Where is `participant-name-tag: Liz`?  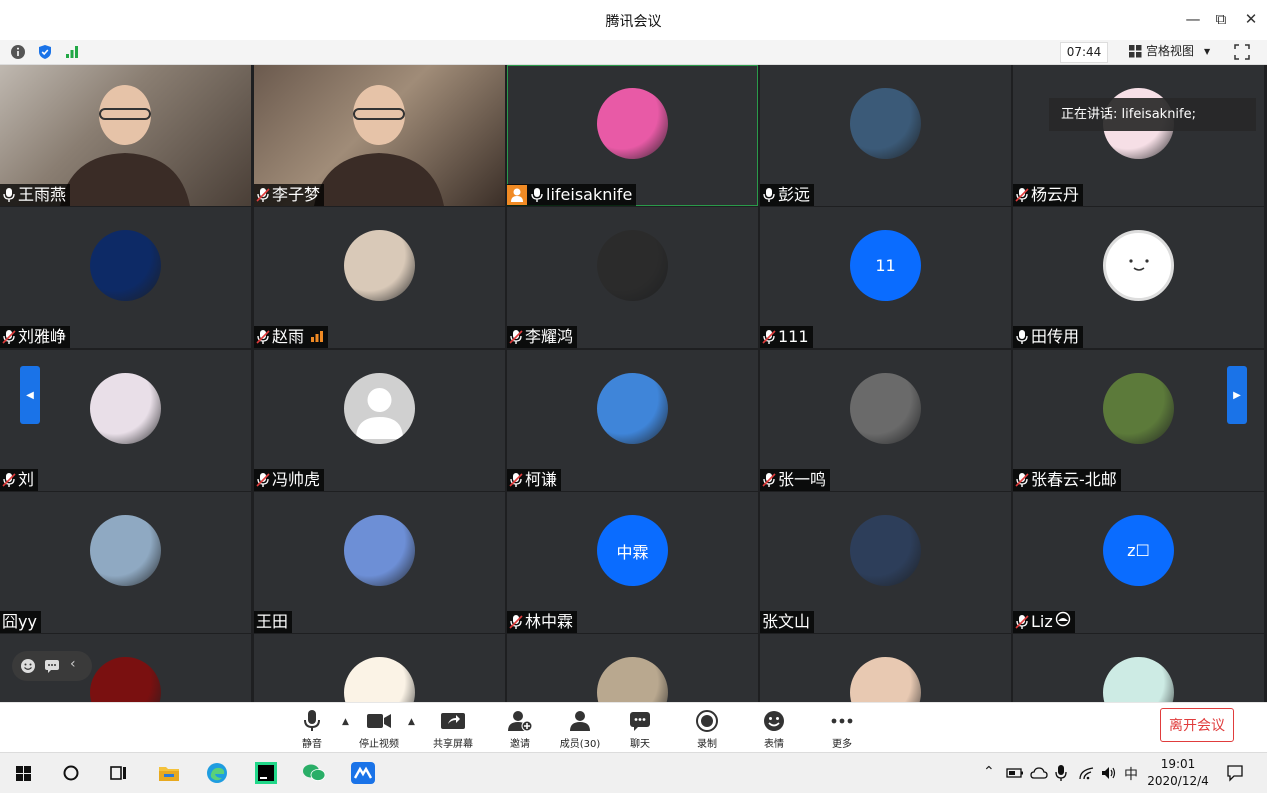 participant-name-tag: Liz is located at coordinates (1044, 622).